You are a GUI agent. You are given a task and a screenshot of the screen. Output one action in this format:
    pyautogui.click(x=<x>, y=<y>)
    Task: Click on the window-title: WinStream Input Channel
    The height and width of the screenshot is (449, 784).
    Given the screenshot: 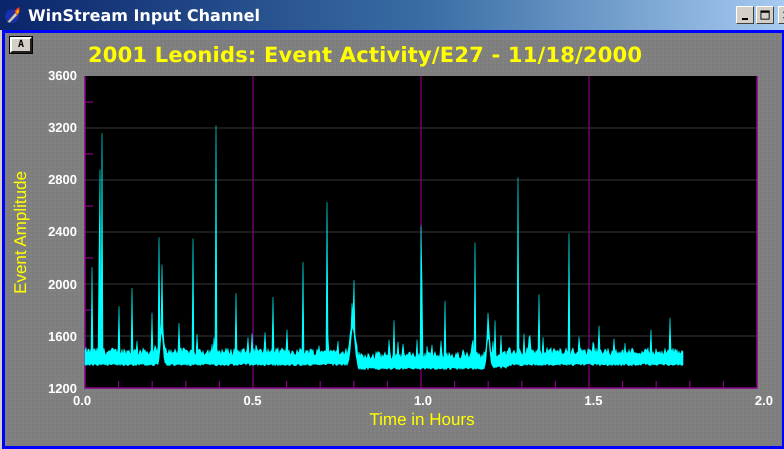 What is the action you would take?
    pyautogui.click(x=144, y=15)
    